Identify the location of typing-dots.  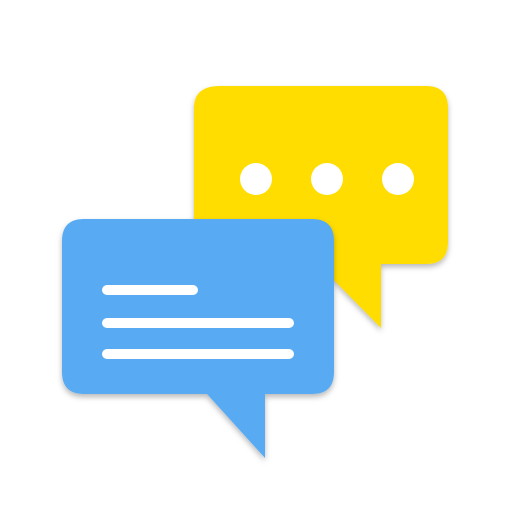
(327, 179).